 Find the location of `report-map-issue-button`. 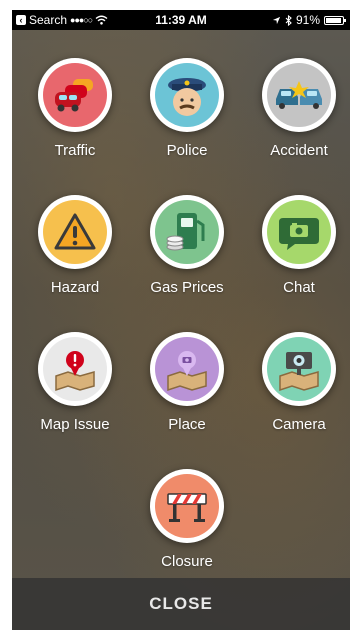

report-map-issue-button is located at coordinates (75, 369).